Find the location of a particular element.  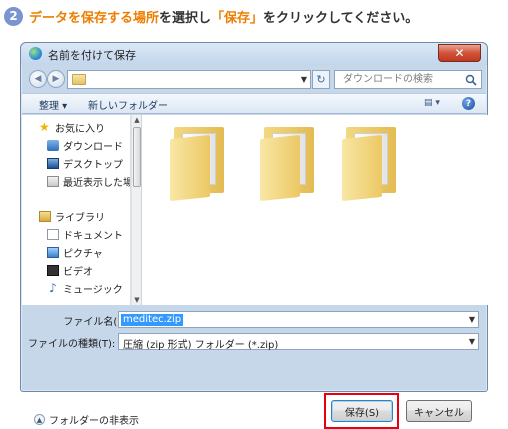

sidebar-item-libraries: ライブラリ is located at coordinates (72, 216).